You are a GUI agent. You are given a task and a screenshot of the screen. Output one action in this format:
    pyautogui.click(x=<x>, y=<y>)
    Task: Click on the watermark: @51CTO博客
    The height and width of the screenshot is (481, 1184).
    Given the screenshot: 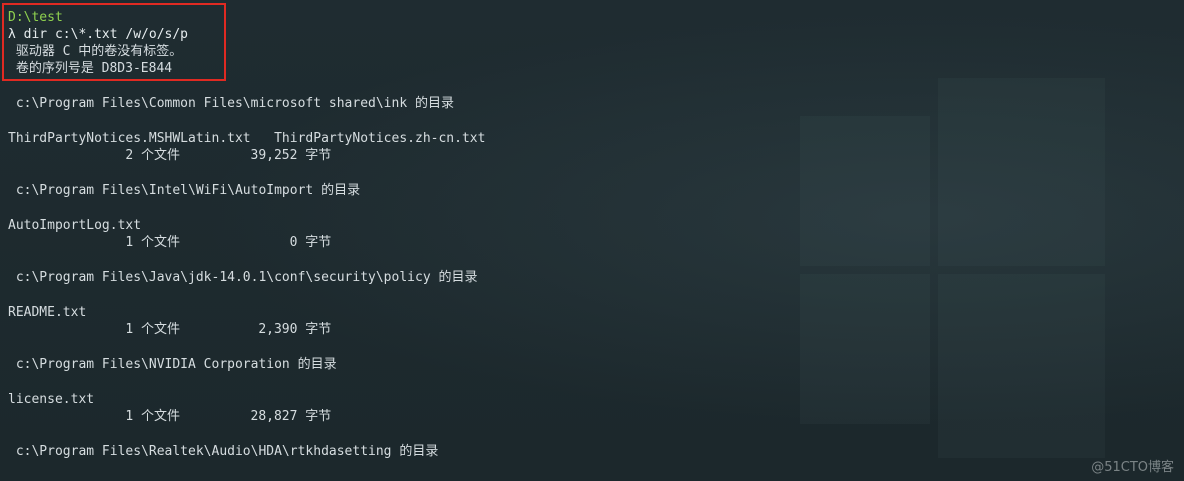 What is the action you would take?
    pyautogui.click(x=1132, y=467)
    